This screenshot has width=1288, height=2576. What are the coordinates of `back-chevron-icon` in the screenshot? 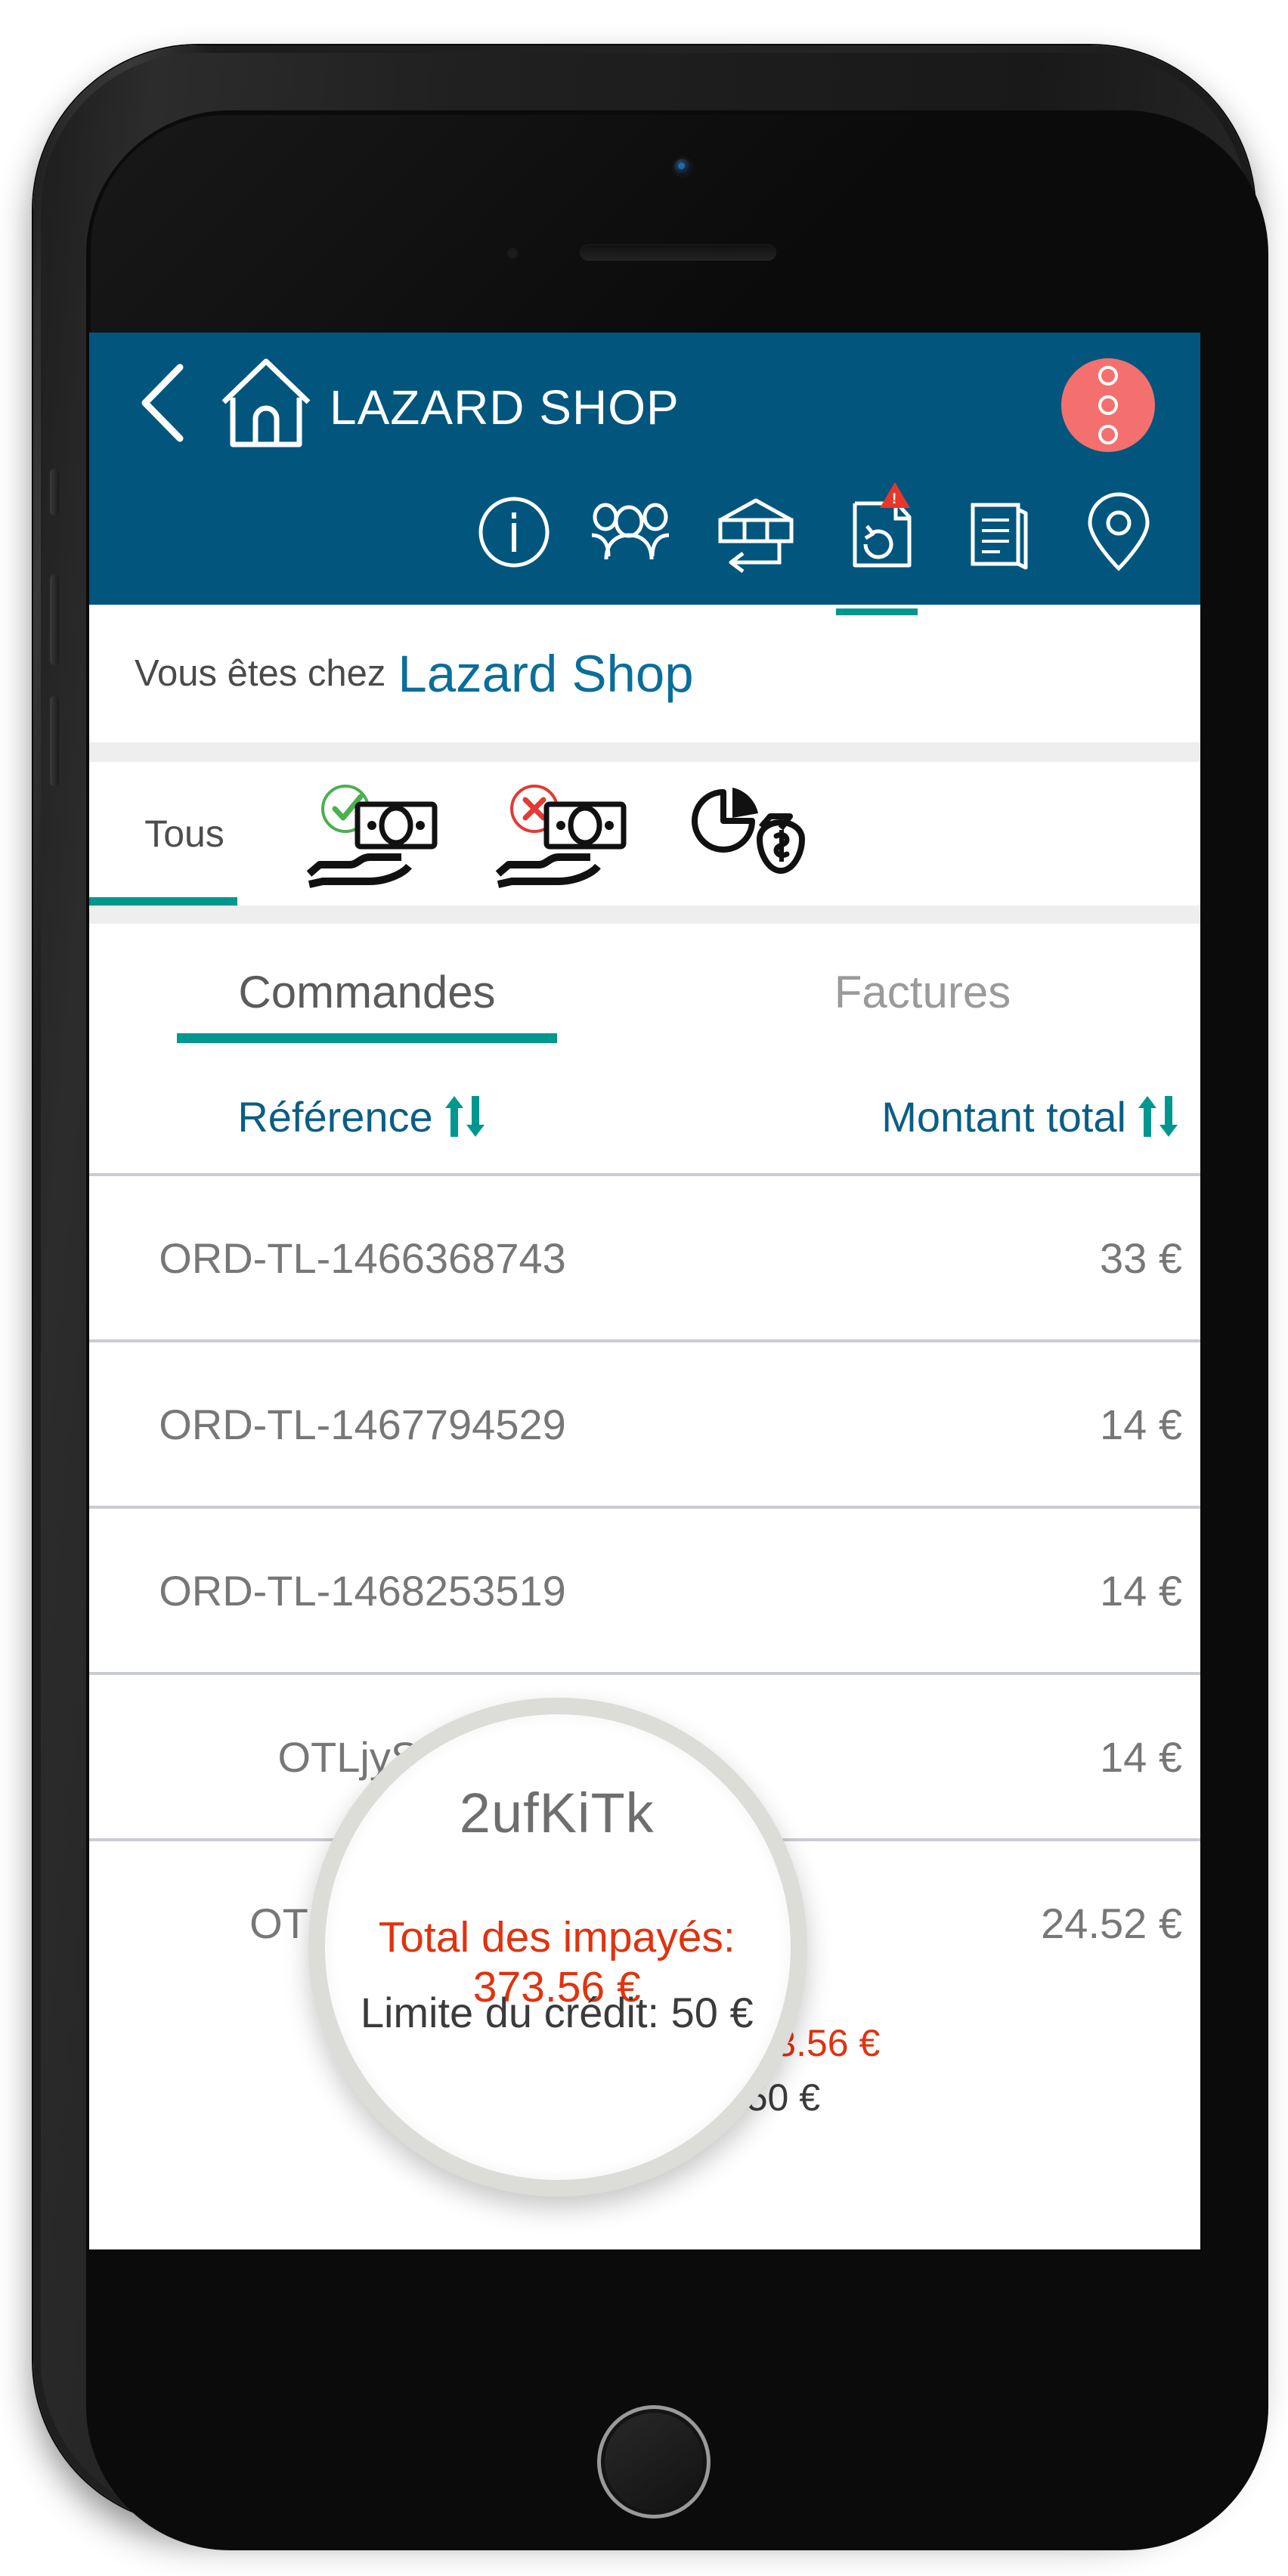 It's located at (162, 402).